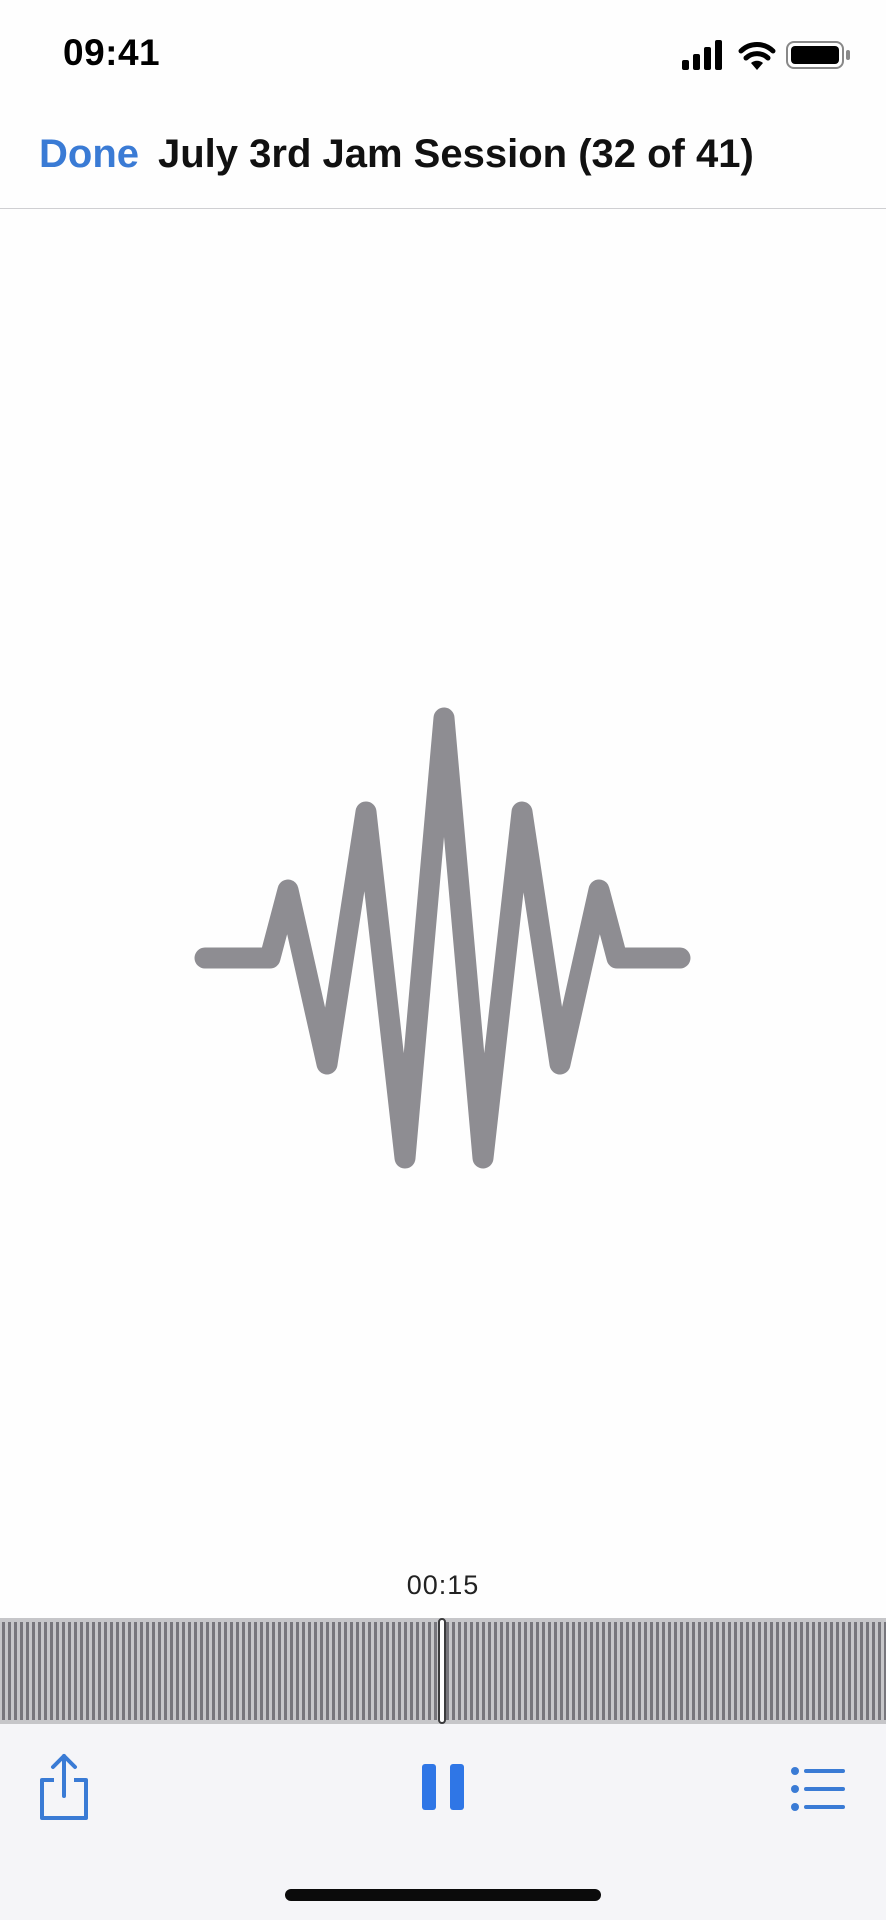 Image resolution: width=886 pixels, height=1920 pixels. What do you see at coordinates (89, 154) in the screenshot?
I see `done-button: Done` at bounding box center [89, 154].